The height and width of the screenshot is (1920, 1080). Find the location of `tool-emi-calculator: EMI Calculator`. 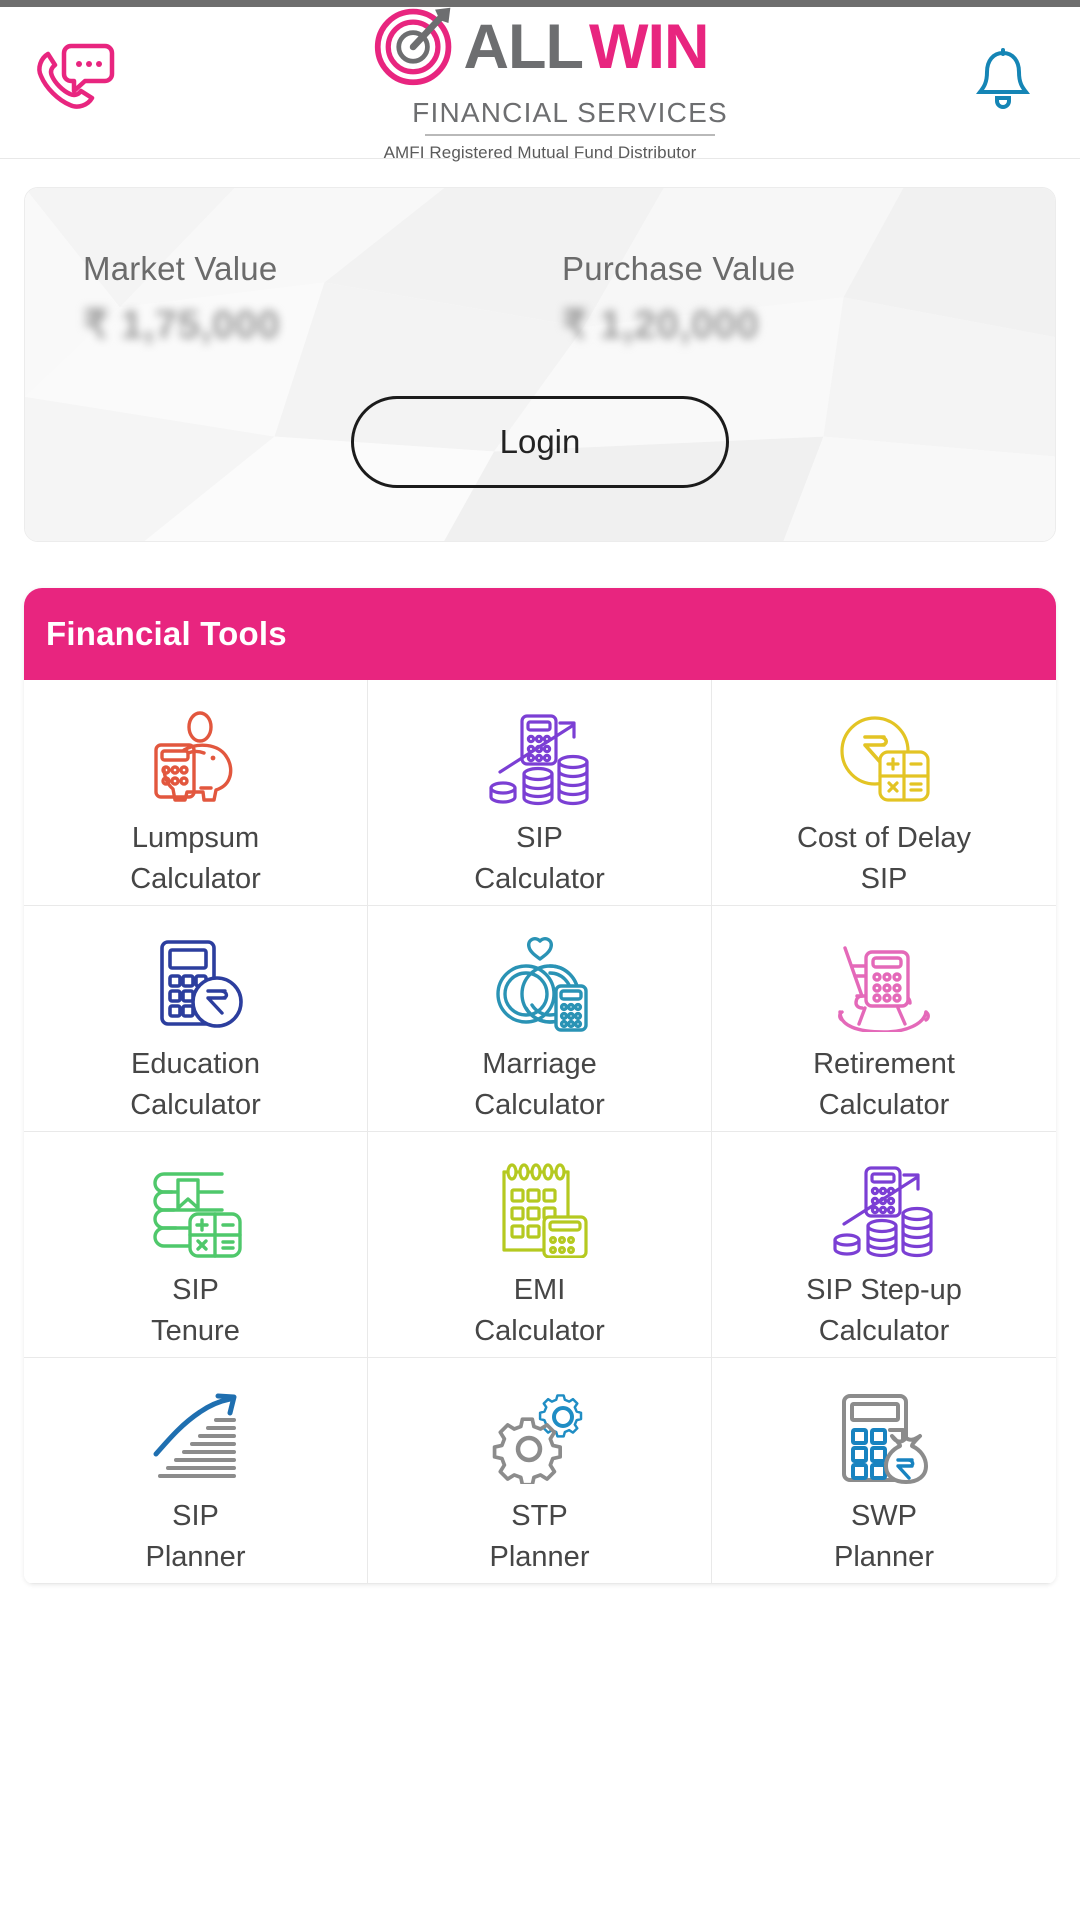

tool-emi-calculator: EMI Calculator is located at coordinates (540, 1245).